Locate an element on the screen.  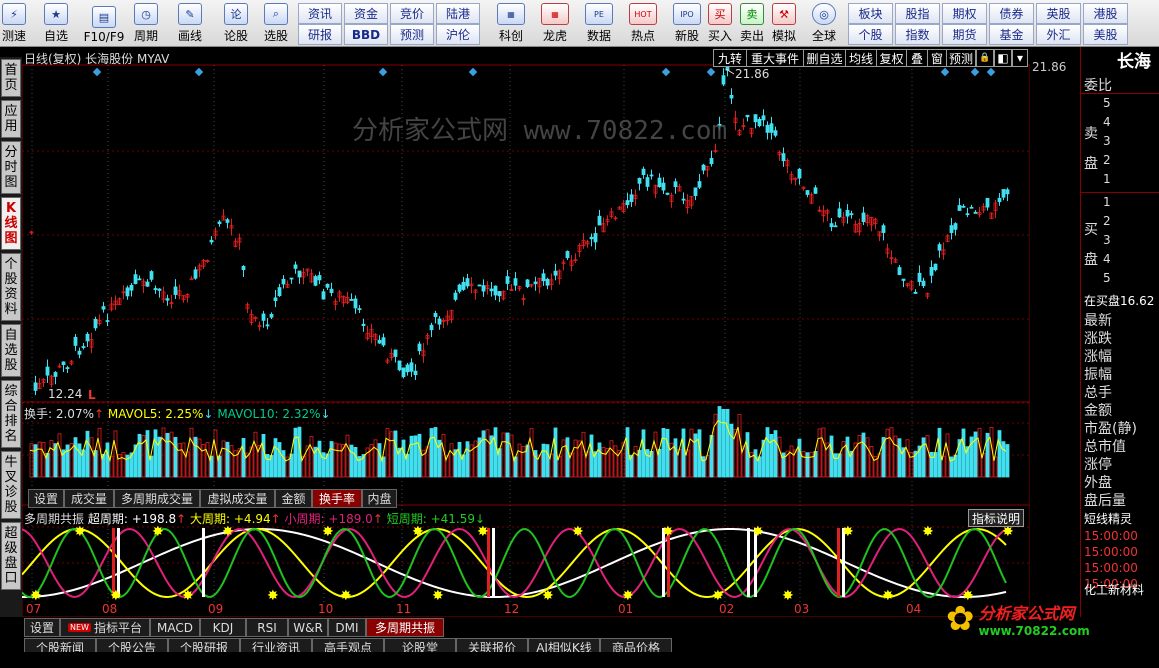
chart-header-button: 均线 is located at coordinates (861, 58).